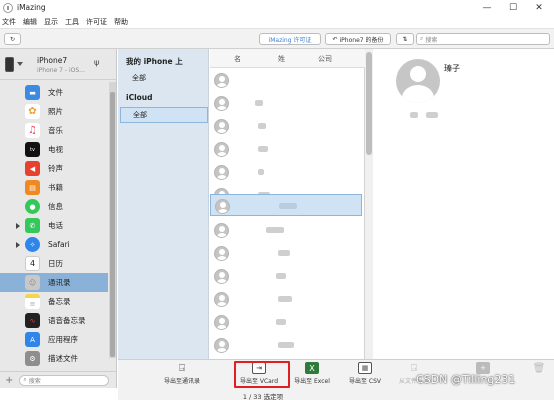 Image resolution: width=554 pixels, height=400 pixels. I want to click on menu-file: 文件, so click(9, 22).